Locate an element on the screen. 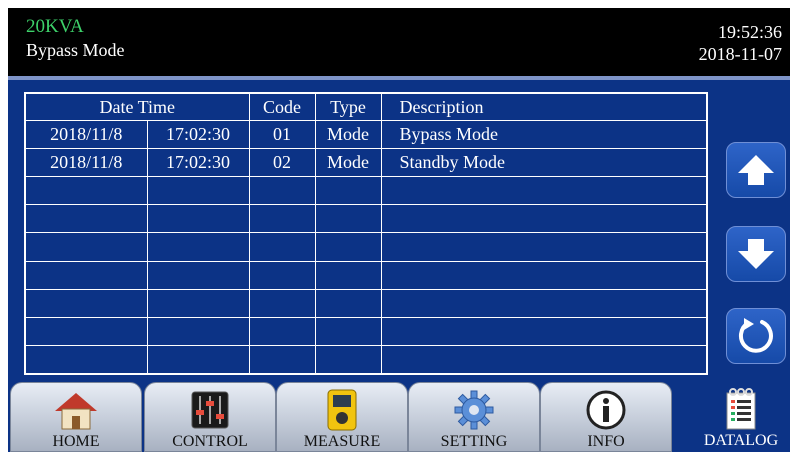 The width and height of the screenshot is (792, 454). table-row: 2018/11/8 17:02:30 01 Mode Bypass Mode is located at coordinates (366, 134).